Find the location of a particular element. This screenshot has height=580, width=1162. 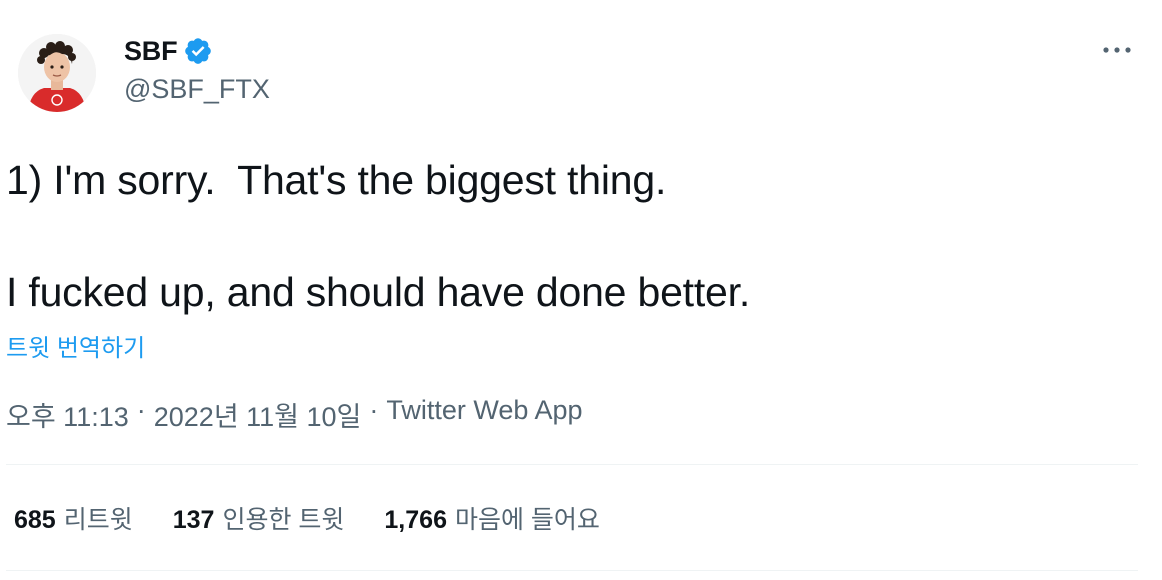

tweet-stats: 685 리트윗 137 인용한 트윗 1,766 마음에 들어요 is located at coordinates (307, 518).